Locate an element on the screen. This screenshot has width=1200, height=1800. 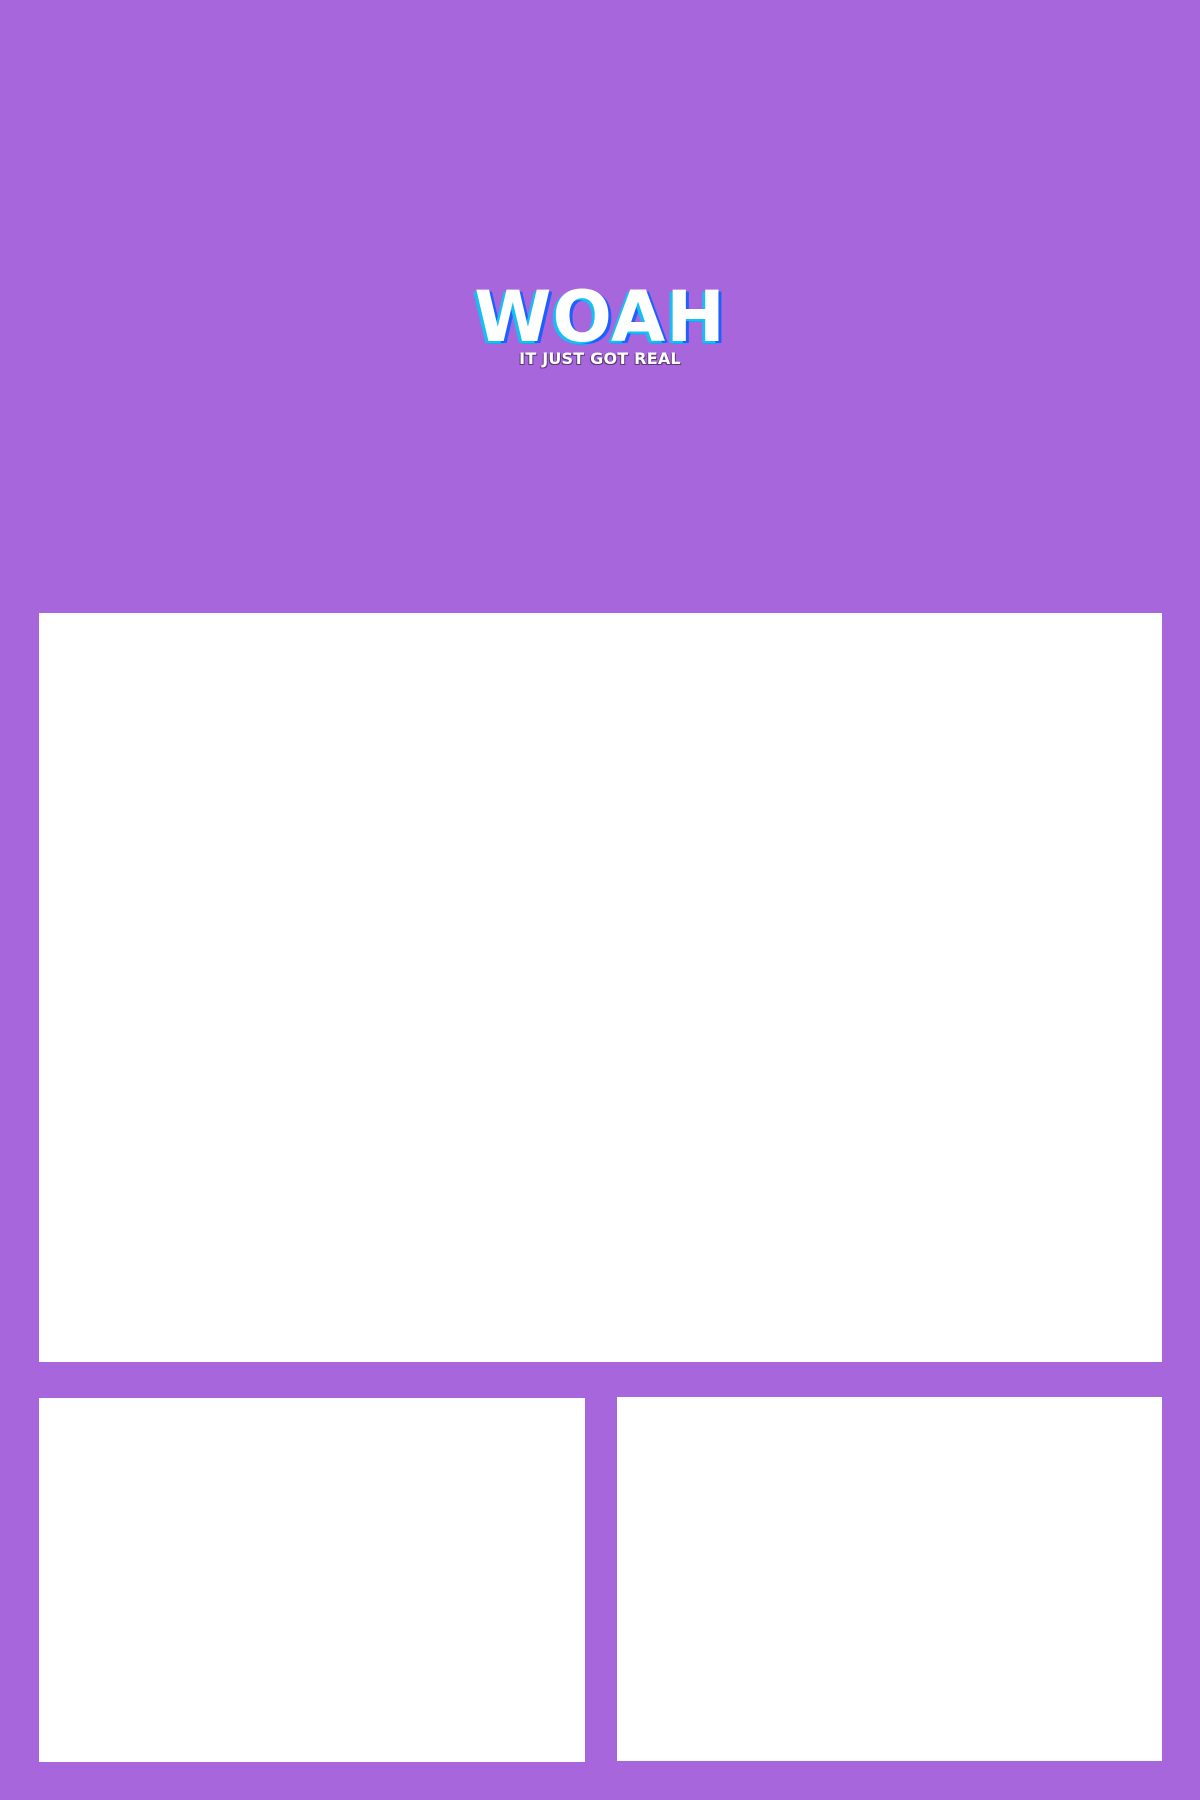
left-content-panel is located at coordinates (312, 1580).